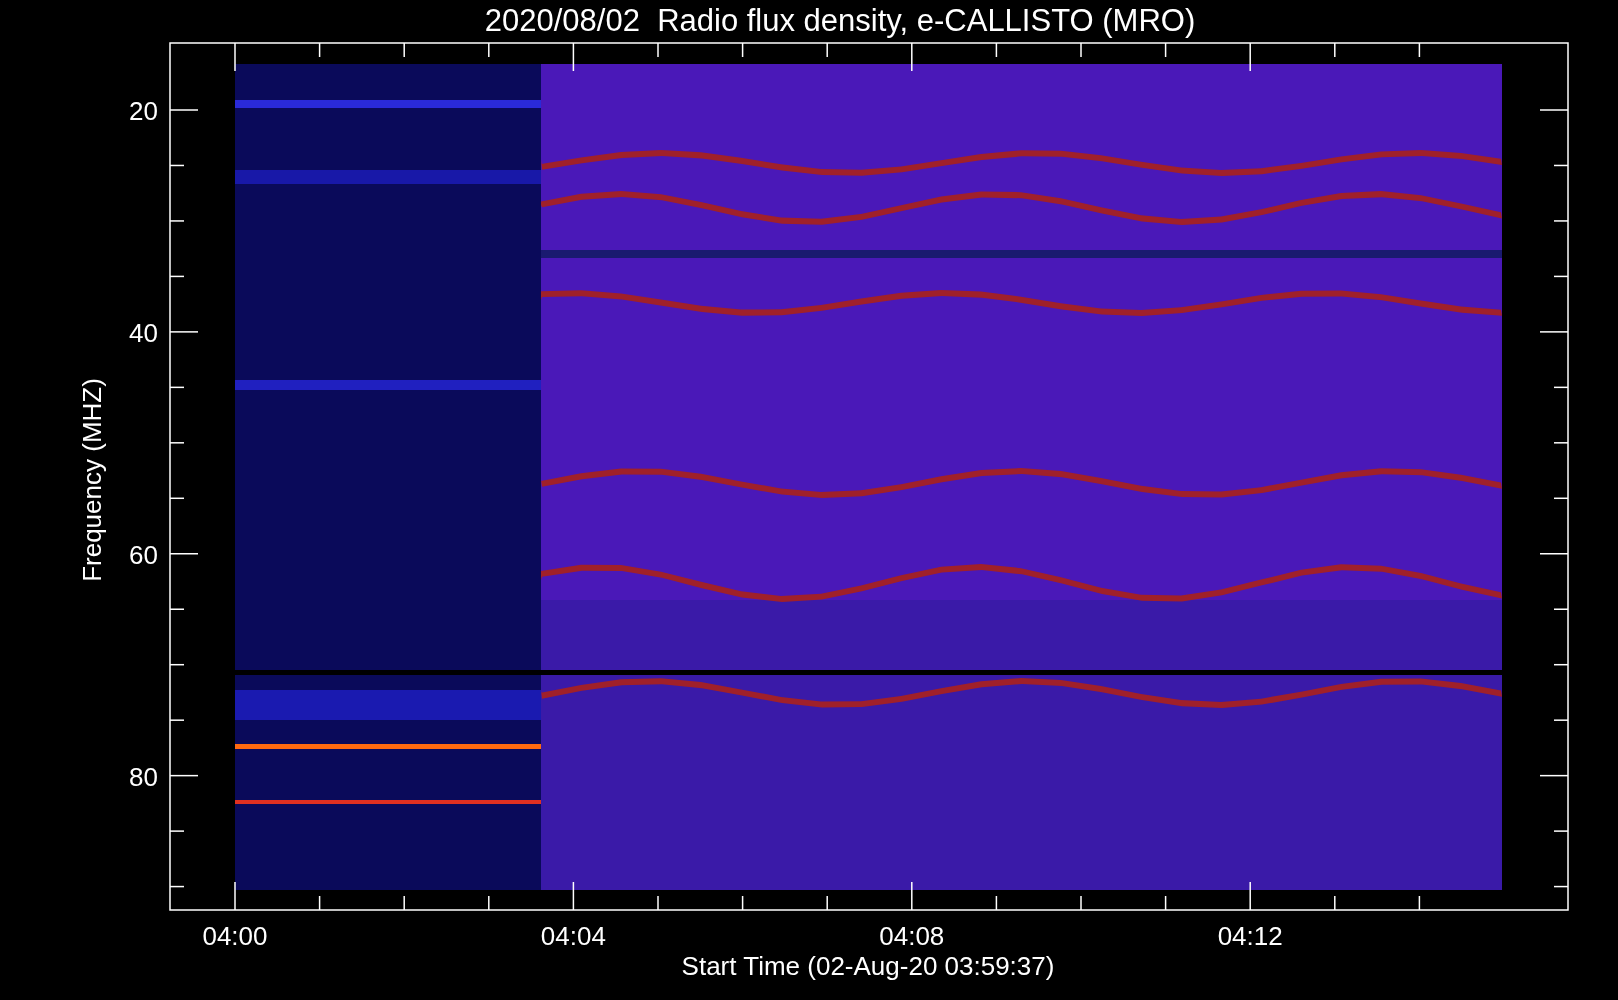  I want to click on axis-tick-label: 04:08, so click(912, 936).